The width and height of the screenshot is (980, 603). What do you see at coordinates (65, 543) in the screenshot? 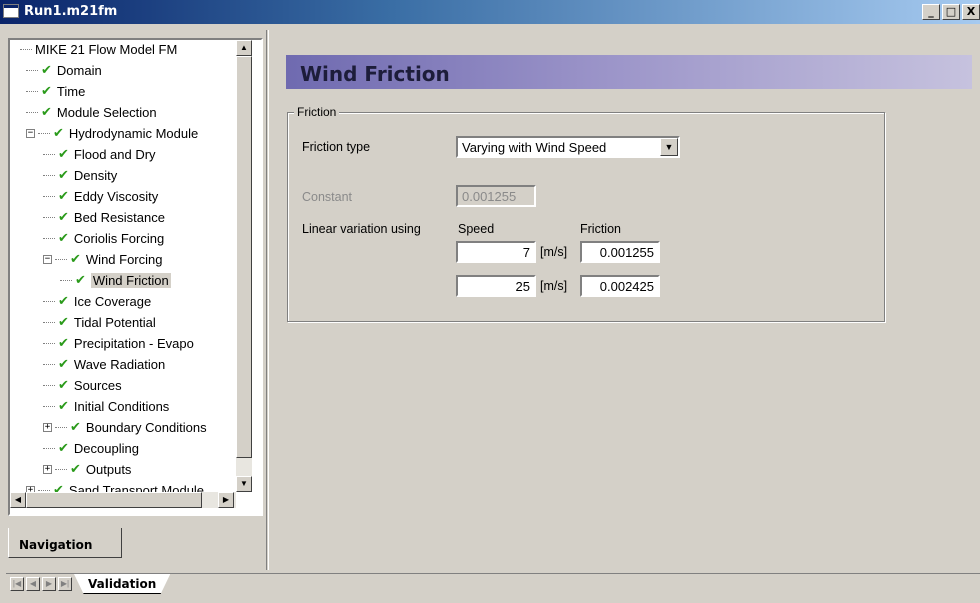
I see `tab-navigation: Navigation` at bounding box center [65, 543].